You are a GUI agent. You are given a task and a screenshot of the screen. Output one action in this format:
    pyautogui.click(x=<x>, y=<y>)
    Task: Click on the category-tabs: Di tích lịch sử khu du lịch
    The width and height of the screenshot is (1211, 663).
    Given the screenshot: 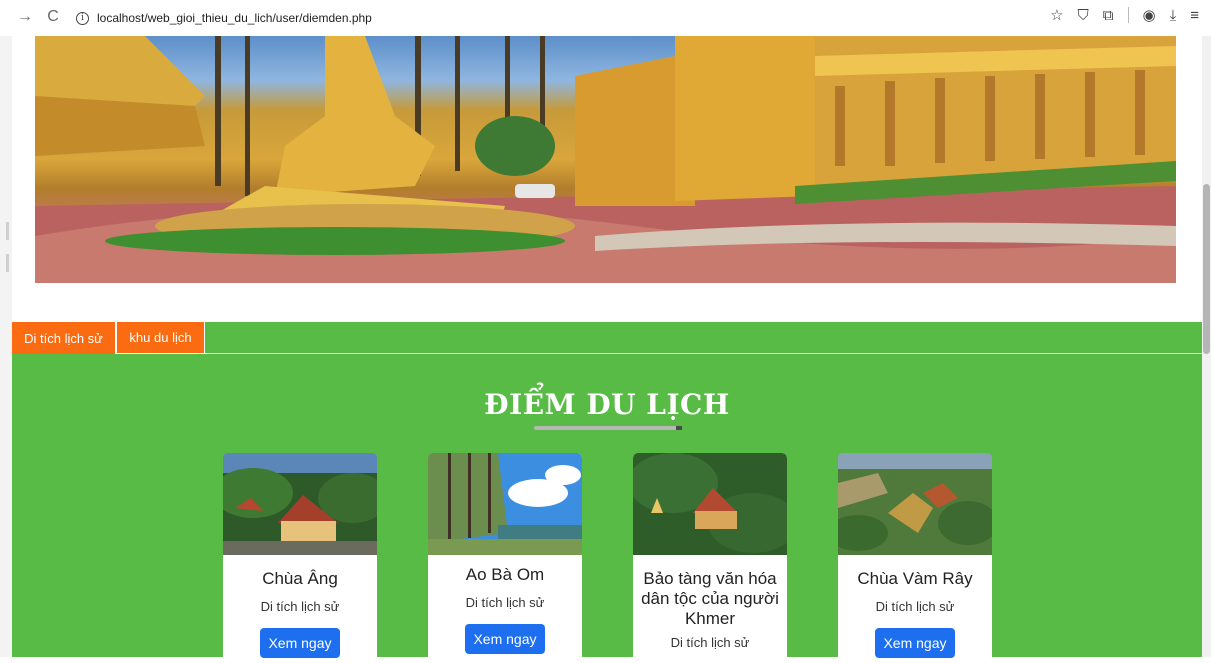 What is the action you would take?
    pyautogui.click(x=108, y=338)
    